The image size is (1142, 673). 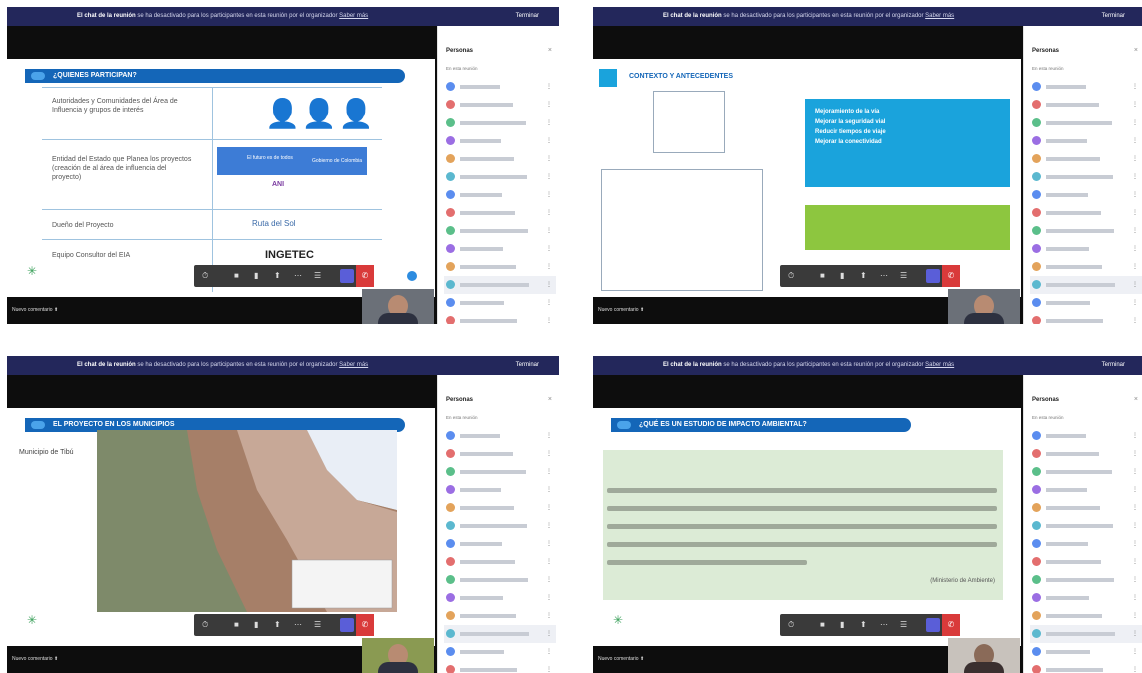 What do you see at coordinates (412, 276) in the screenshot?
I see `info-icon` at bounding box center [412, 276].